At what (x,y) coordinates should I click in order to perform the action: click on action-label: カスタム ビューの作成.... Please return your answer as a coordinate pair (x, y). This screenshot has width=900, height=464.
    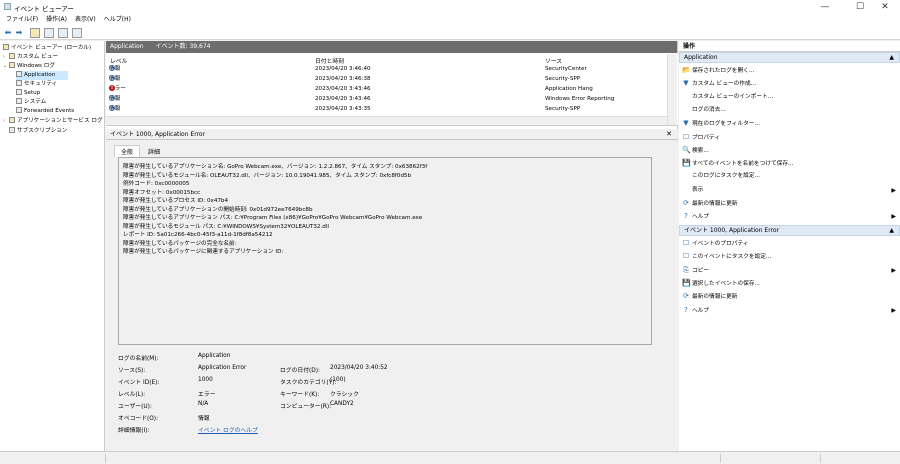
    Looking at the image, I should click on (724, 84).